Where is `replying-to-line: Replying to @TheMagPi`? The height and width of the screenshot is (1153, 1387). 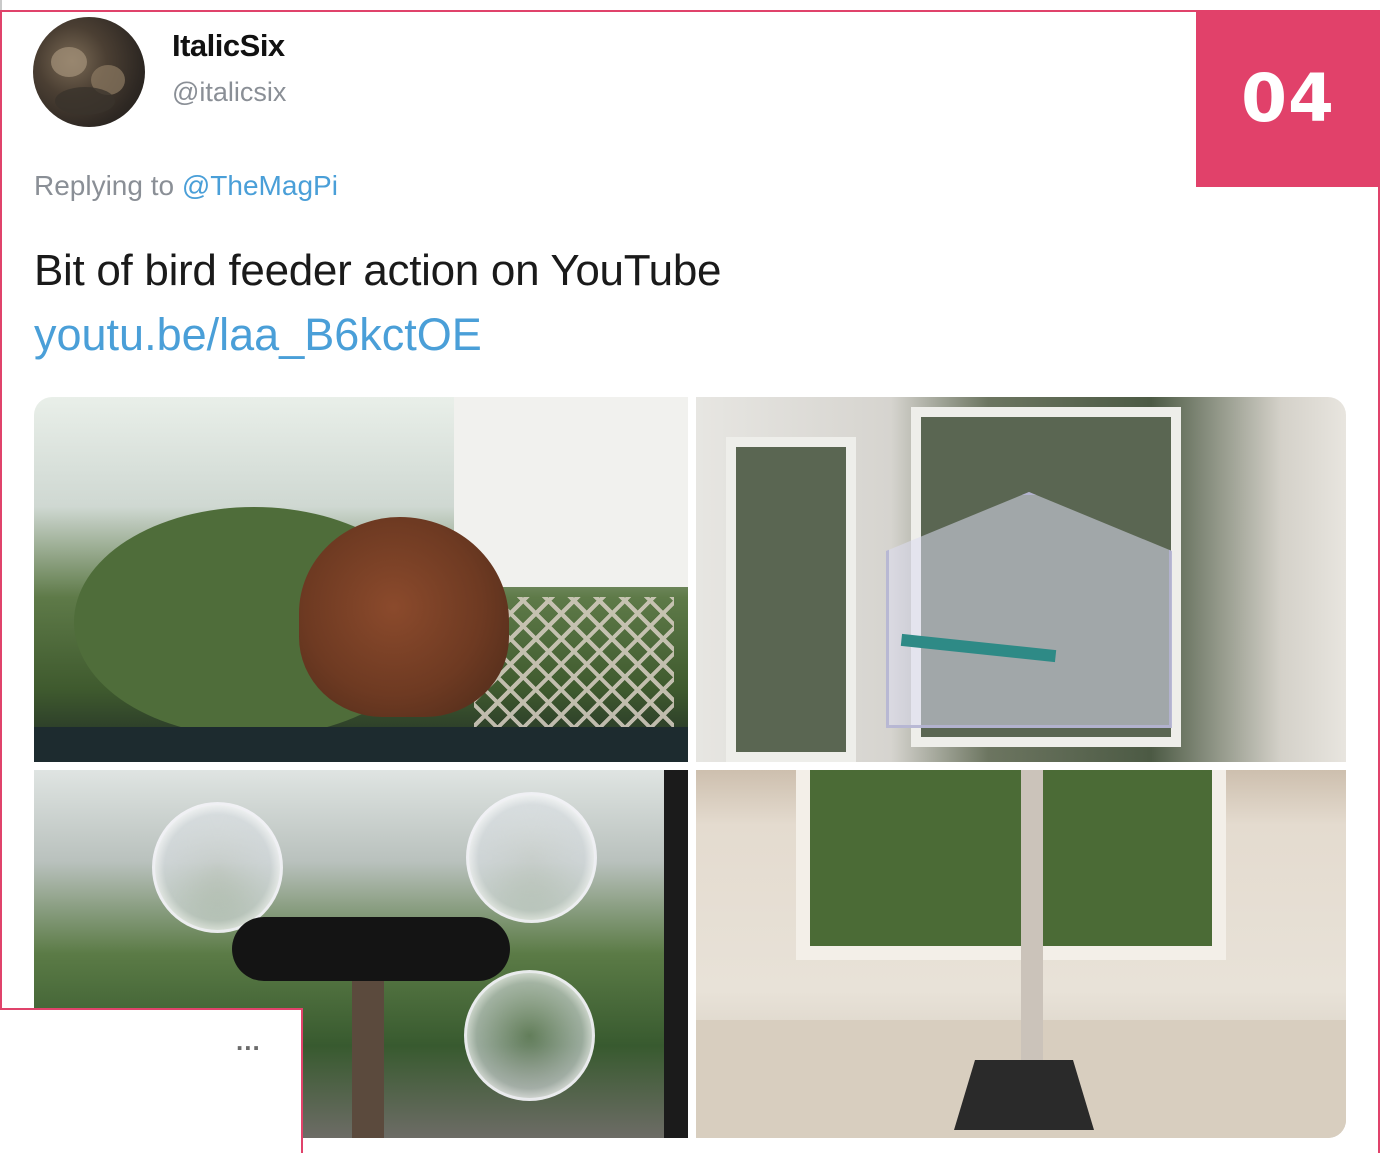 replying-to-line: Replying to @TheMagPi is located at coordinates (186, 186).